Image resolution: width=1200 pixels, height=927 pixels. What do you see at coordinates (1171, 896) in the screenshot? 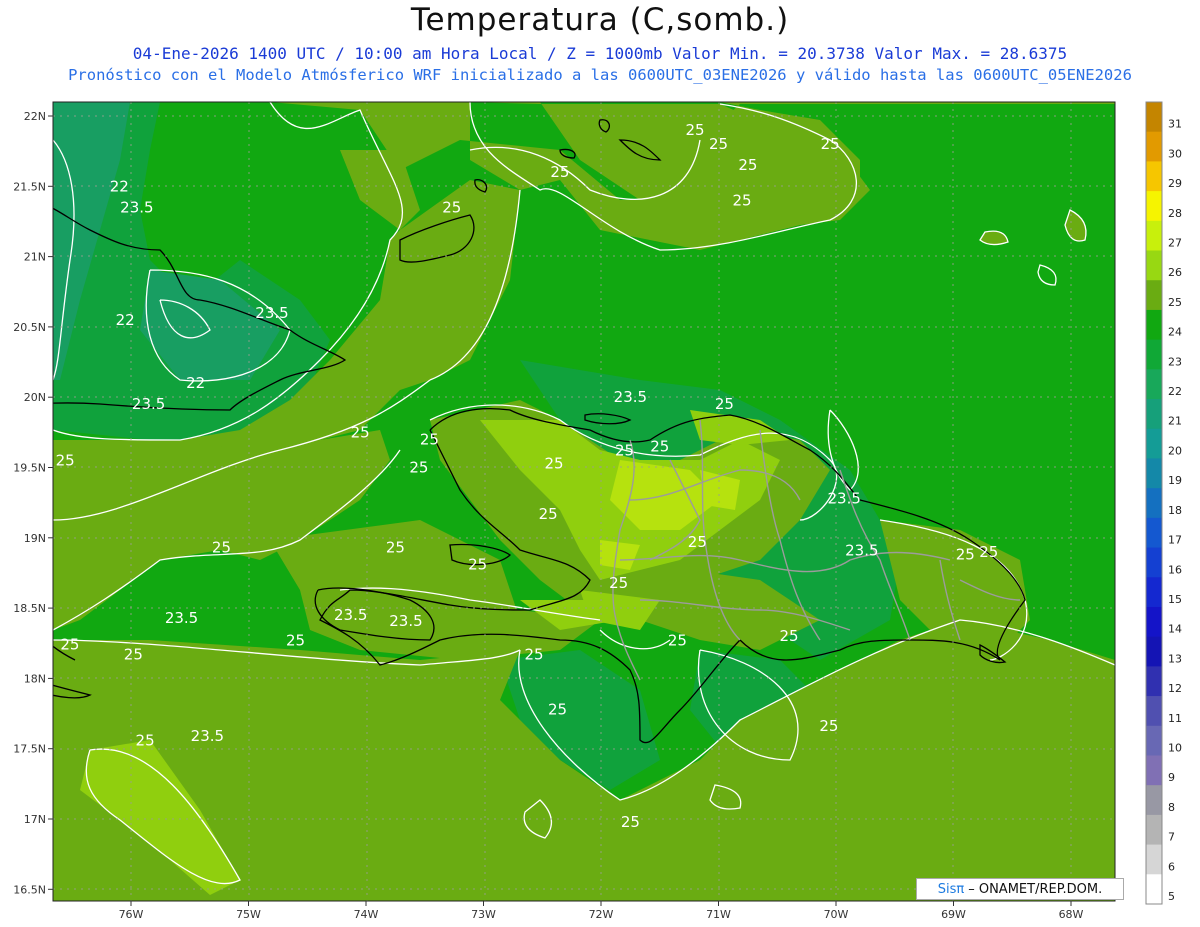
I see `color-legend-label: 5` at bounding box center [1171, 896].